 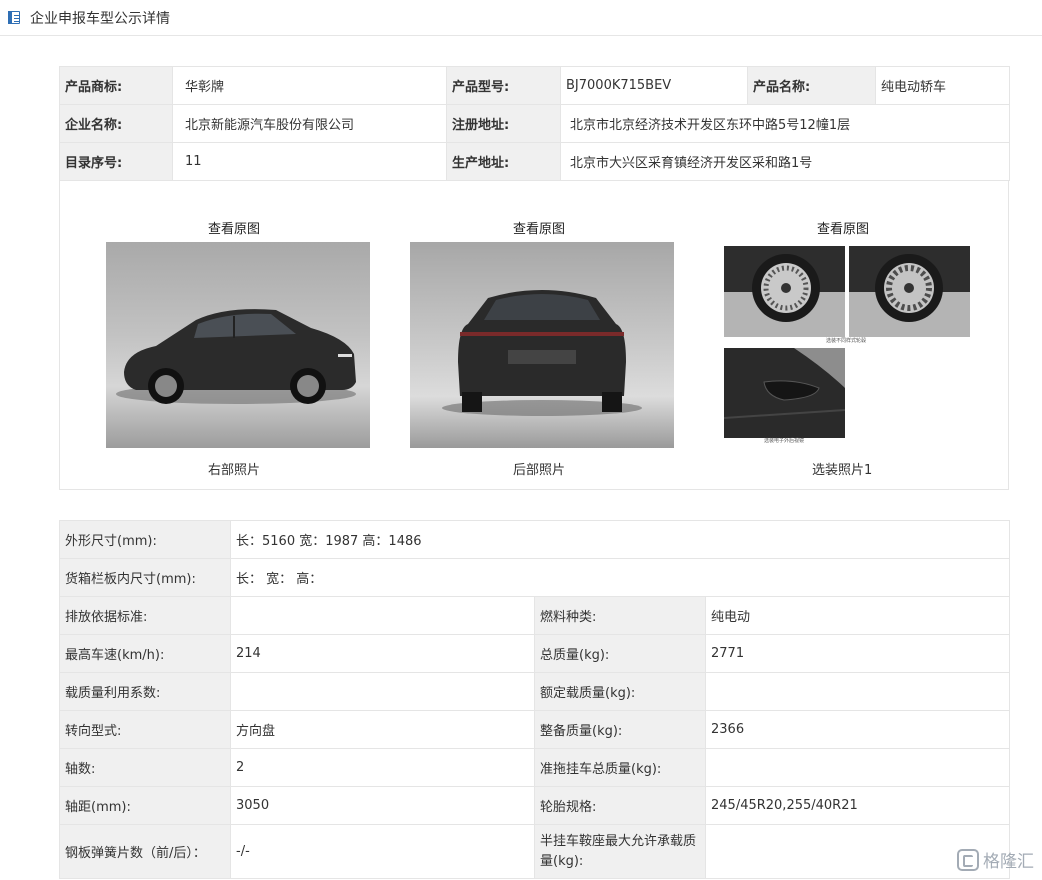 What do you see at coordinates (100, 18) in the screenshot?
I see `page-title: 企业申报车型公示详情` at bounding box center [100, 18].